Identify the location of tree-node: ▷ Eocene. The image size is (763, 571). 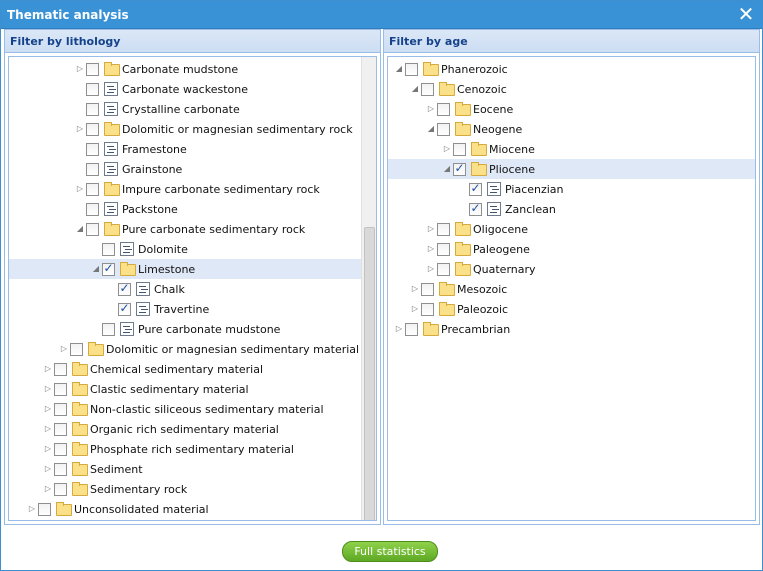
(571, 109).